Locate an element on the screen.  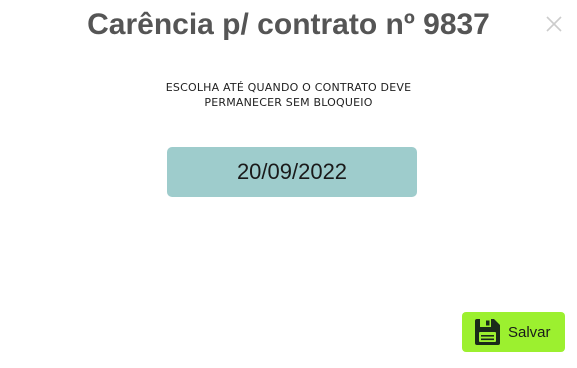
save-button: Salvar is located at coordinates (513, 332).